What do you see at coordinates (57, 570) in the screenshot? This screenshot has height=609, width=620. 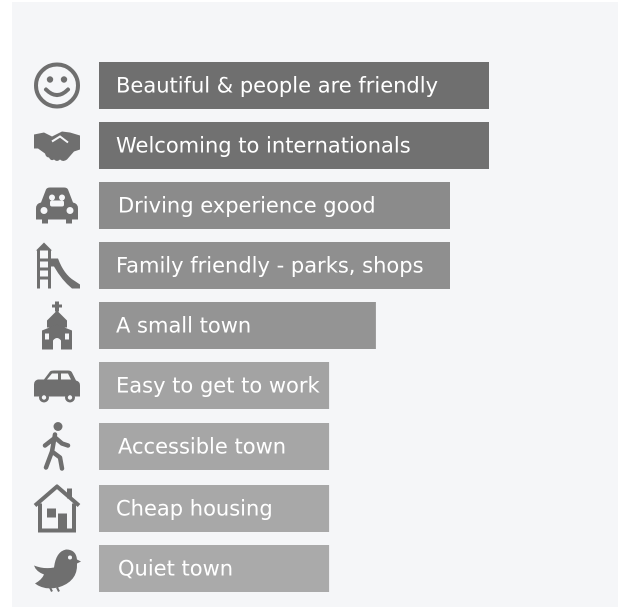 I see `bird-icon` at bounding box center [57, 570].